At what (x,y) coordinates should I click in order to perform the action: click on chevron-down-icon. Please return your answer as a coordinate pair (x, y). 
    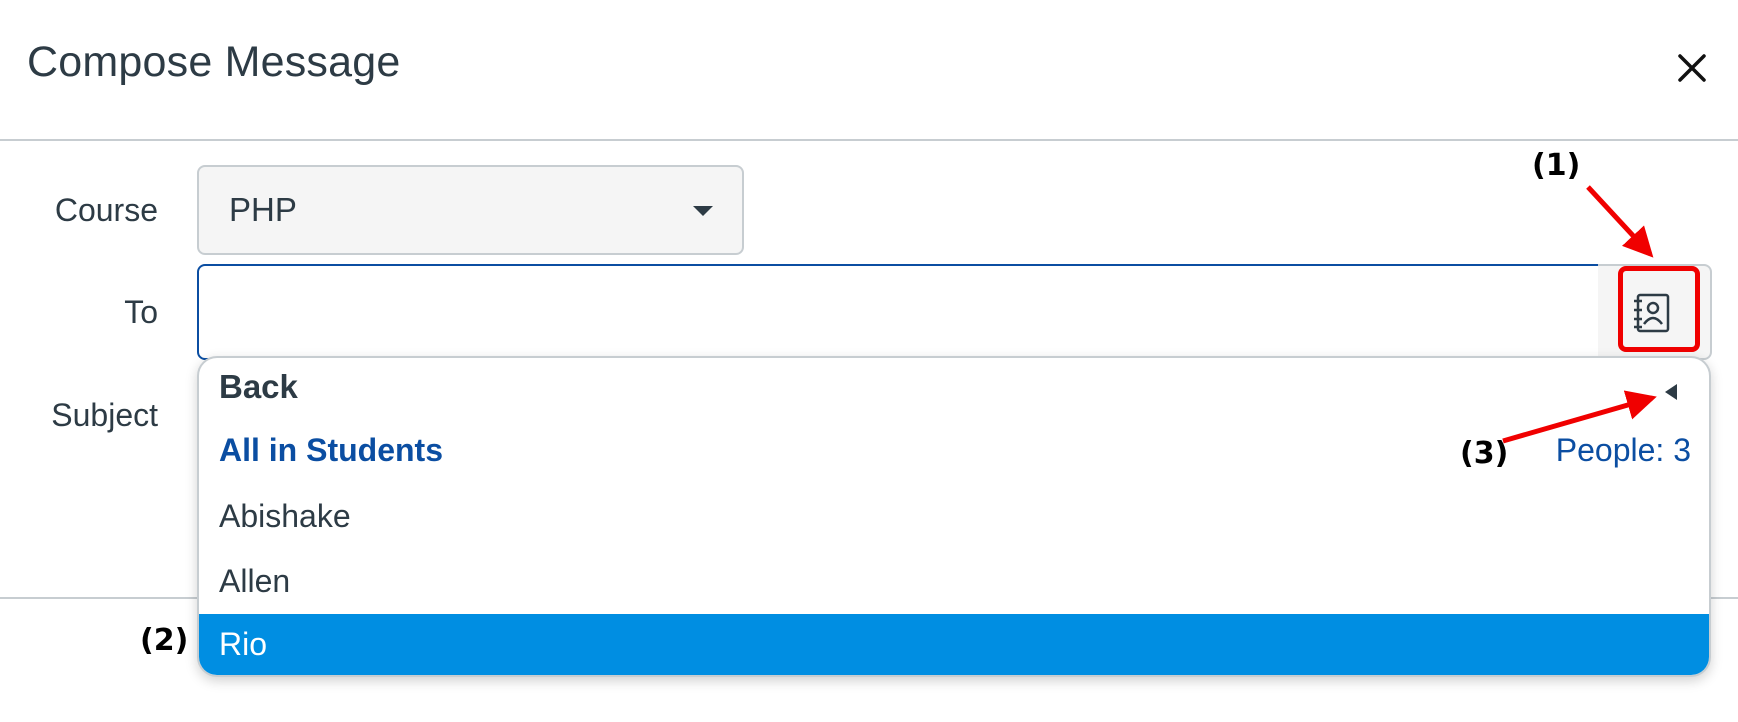
    Looking at the image, I should click on (703, 211).